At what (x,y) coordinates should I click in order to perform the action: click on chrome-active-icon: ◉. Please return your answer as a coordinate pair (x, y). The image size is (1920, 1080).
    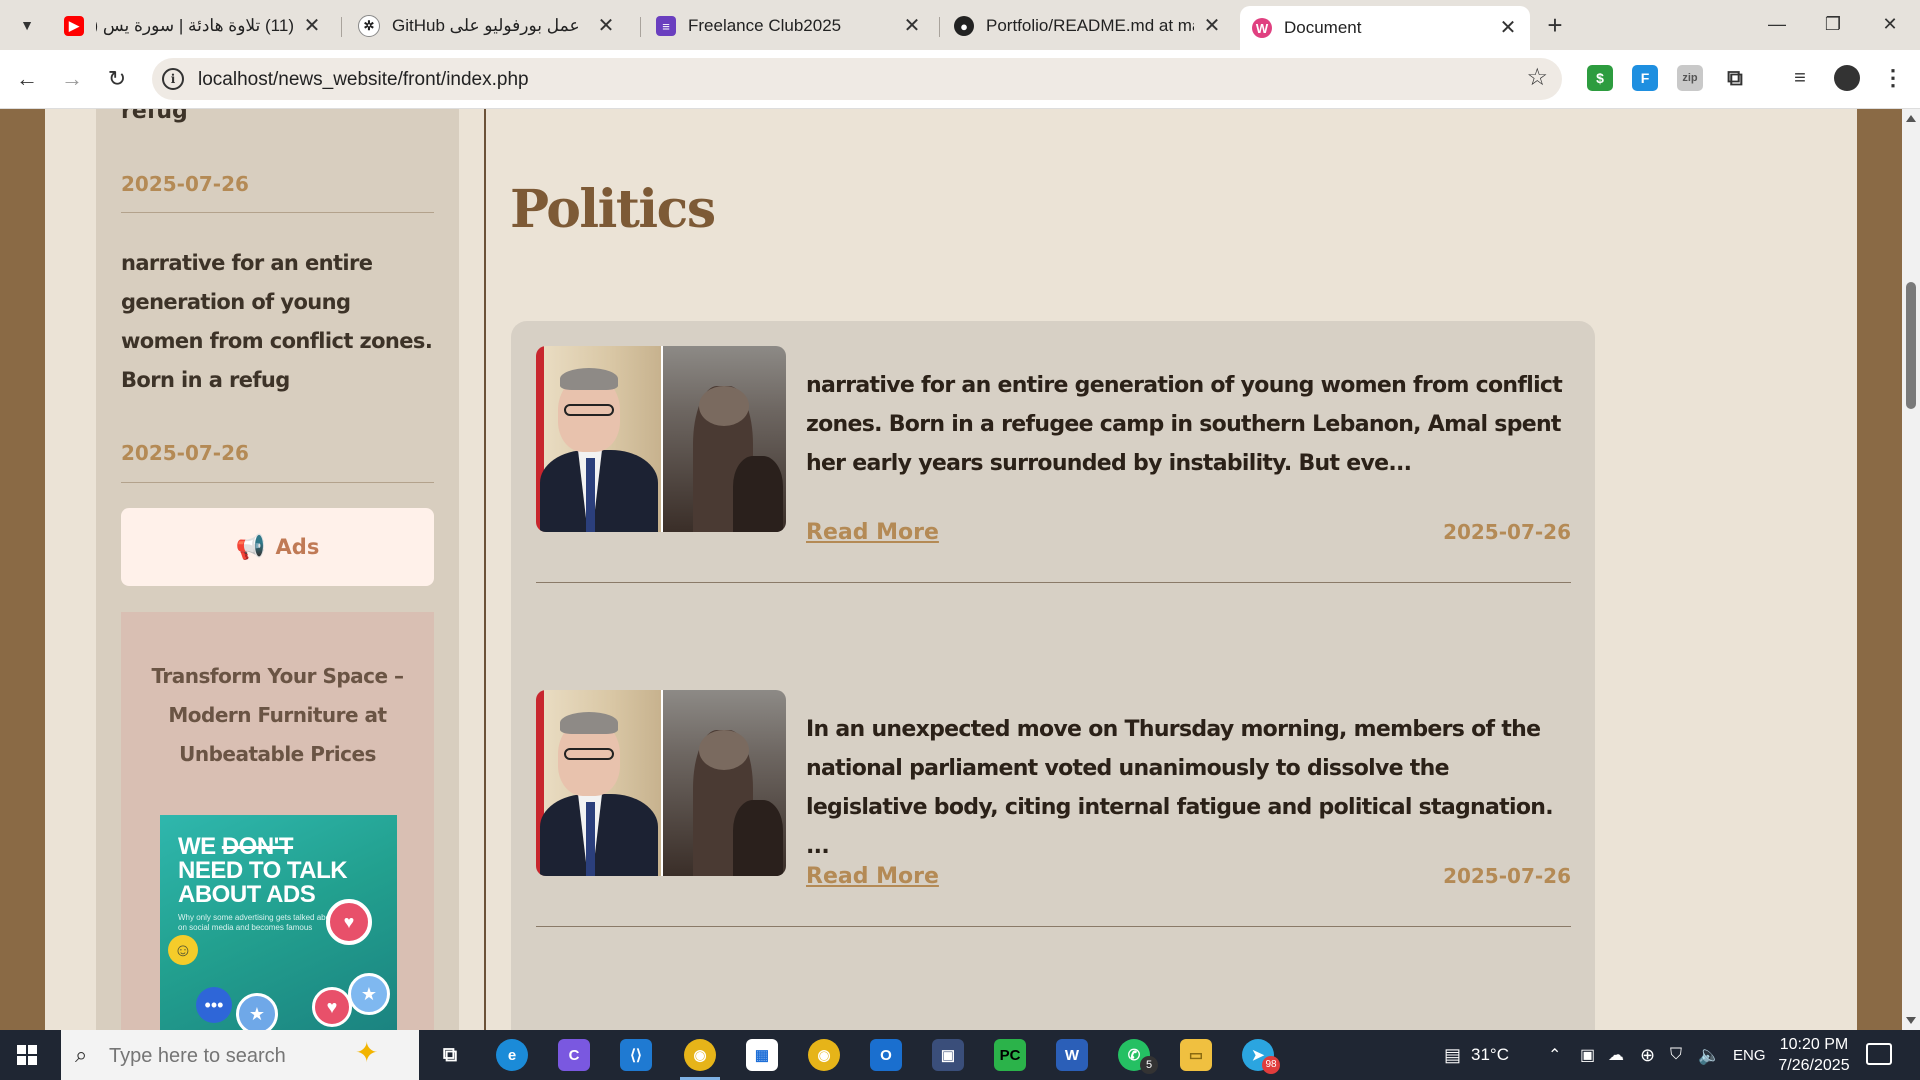
    Looking at the image, I should click on (700, 1055).